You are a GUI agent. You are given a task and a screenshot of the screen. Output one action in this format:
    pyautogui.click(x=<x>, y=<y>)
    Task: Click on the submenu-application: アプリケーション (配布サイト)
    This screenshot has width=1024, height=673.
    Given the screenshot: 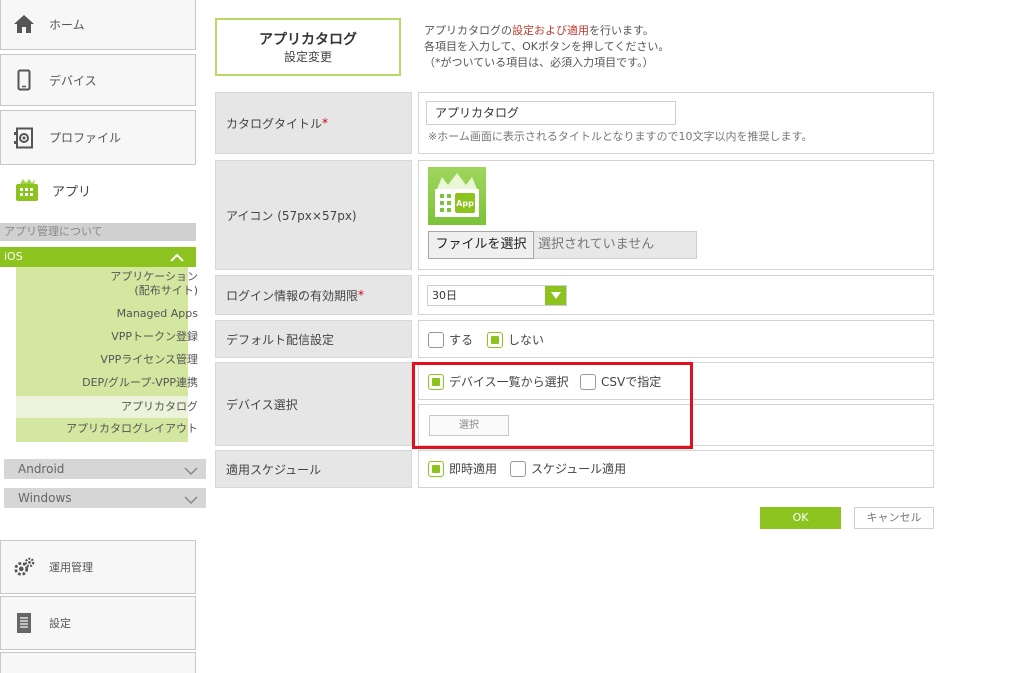 What is the action you would take?
    pyautogui.click(x=154, y=284)
    